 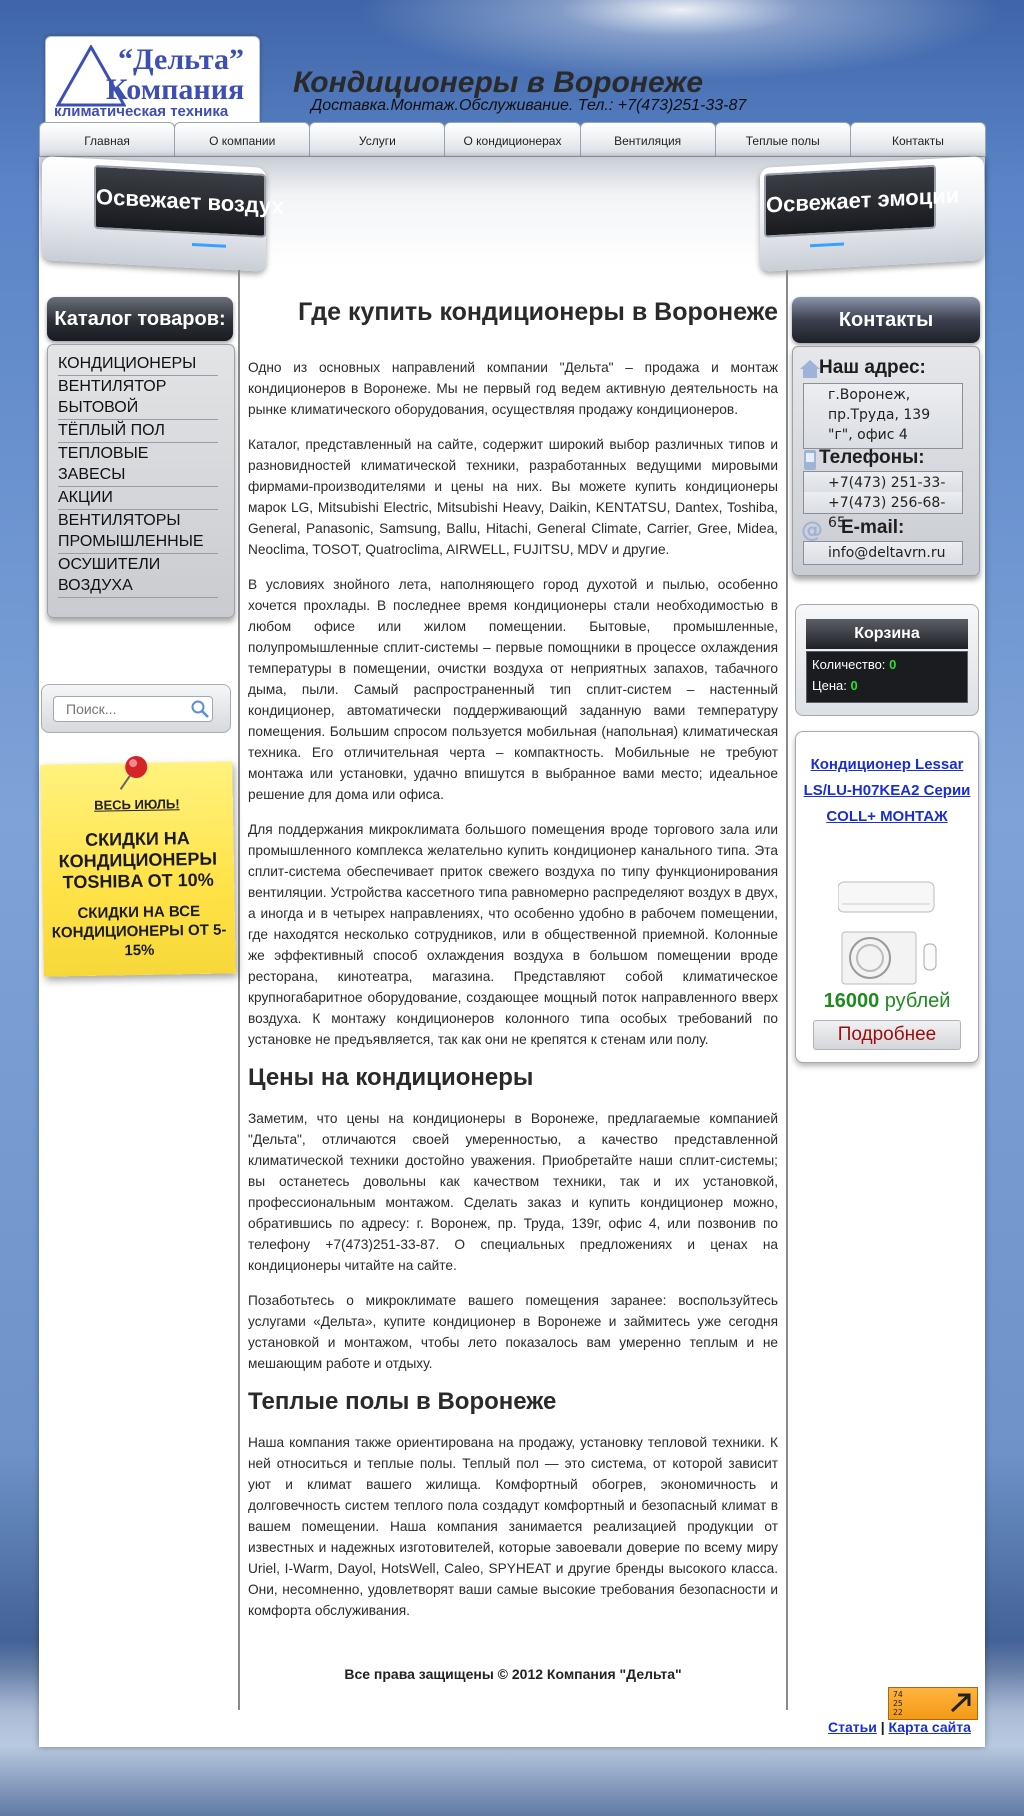 What do you see at coordinates (917, 139) in the screenshot?
I see `nav-contacts: Контакты` at bounding box center [917, 139].